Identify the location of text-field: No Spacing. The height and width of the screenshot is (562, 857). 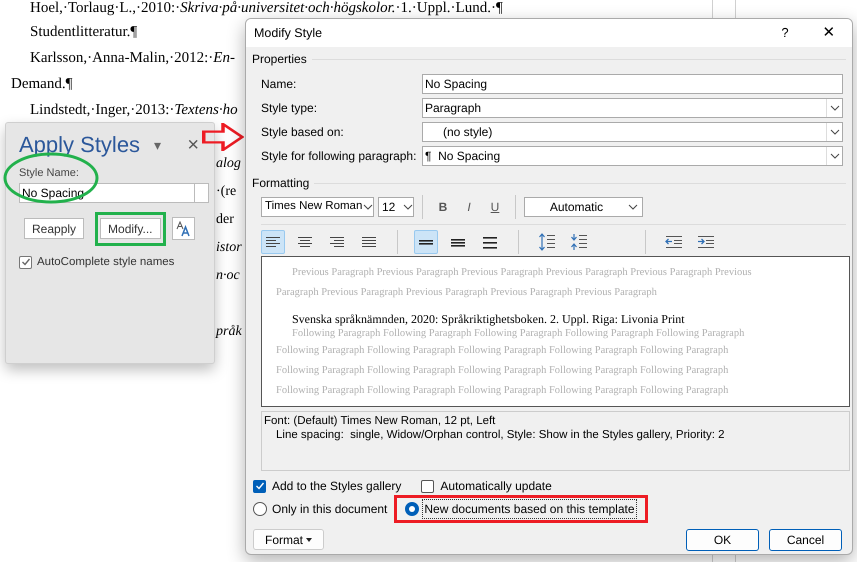
(632, 84).